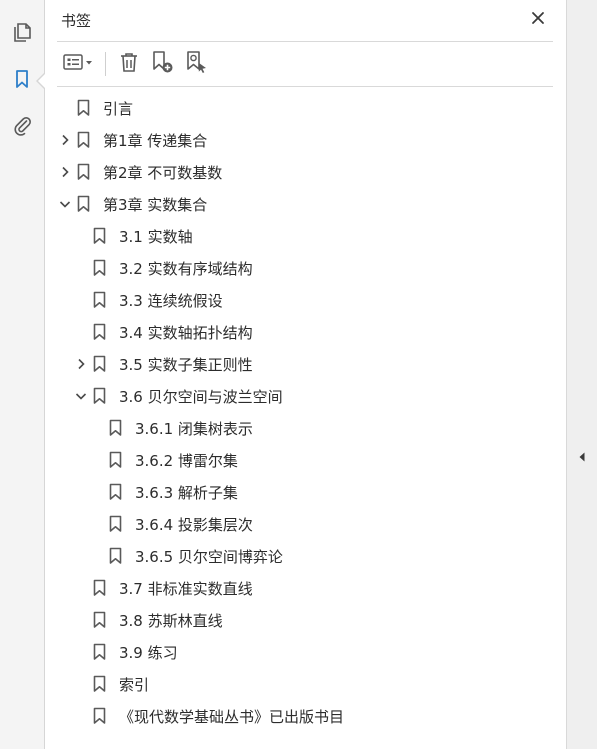 This screenshot has width=597, height=749. What do you see at coordinates (134, 684) in the screenshot?
I see `bookmark-label: 索引` at bounding box center [134, 684].